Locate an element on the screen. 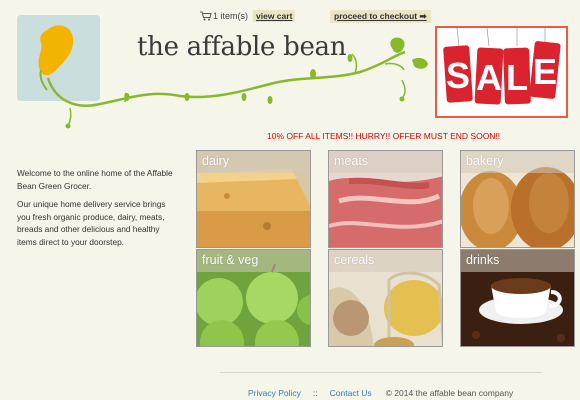 This screenshot has width=580, height=400. category-dairy: dairy is located at coordinates (253, 199).